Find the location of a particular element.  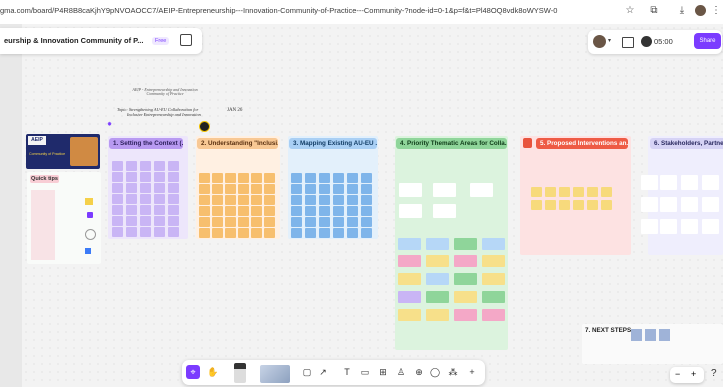

help-icon: ? is located at coordinates (714, 373).